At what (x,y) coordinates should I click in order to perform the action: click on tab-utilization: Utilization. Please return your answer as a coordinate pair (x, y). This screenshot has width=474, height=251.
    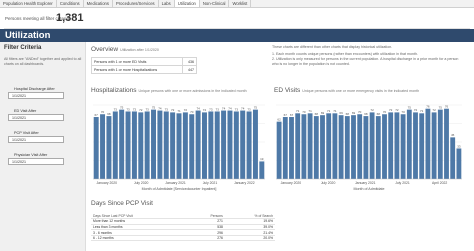
    Looking at the image, I should click on (187, 3).